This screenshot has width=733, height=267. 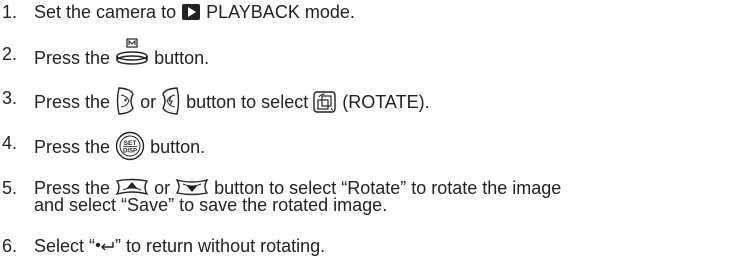 I want to click on step-number: 6., so click(x=10, y=246).